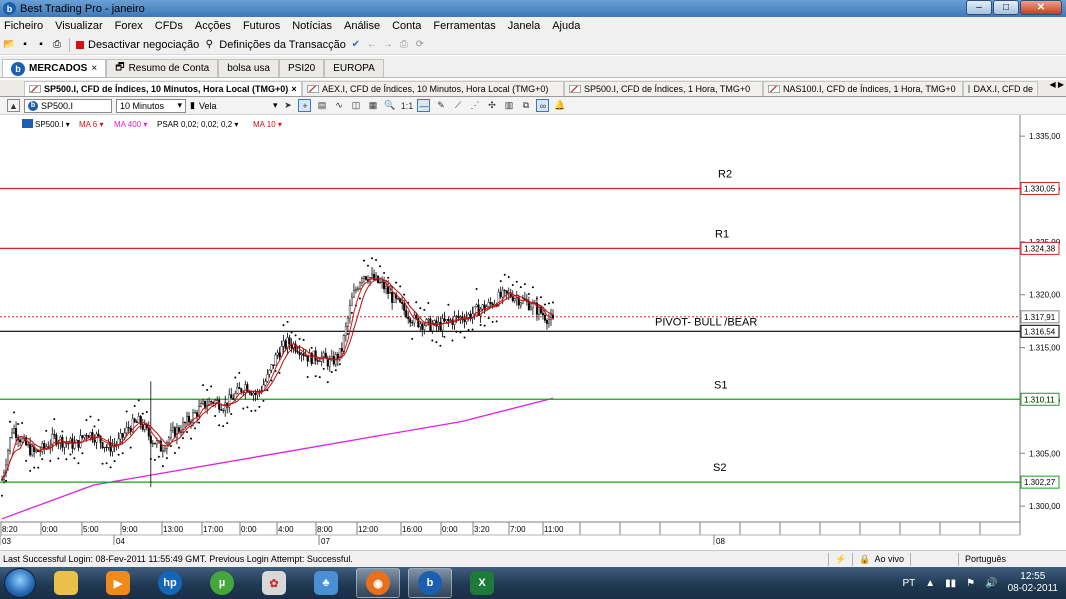 The width and height of the screenshot is (1066, 599). I want to click on menu-analise: Análise, so click(362, 26).